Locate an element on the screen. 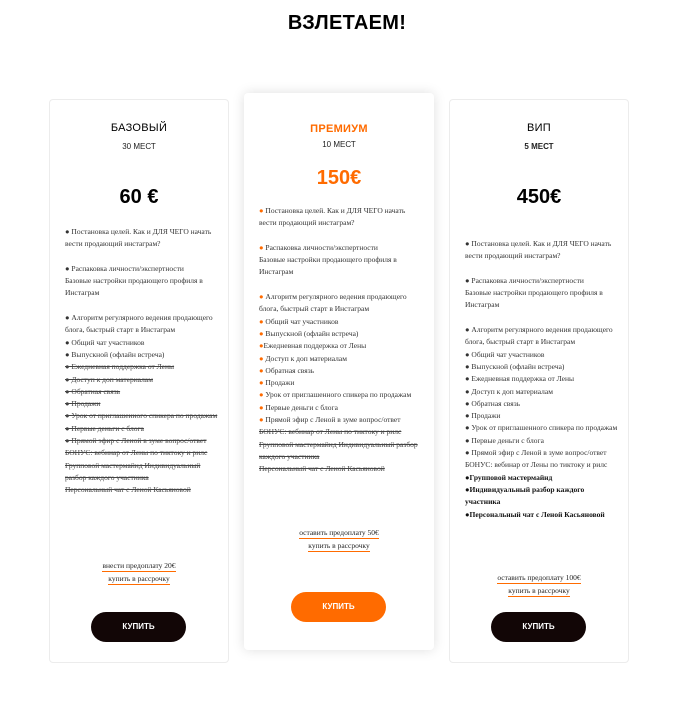  feature-item: ●Ежедневная поддержка от Лены is located at coordinates (313, 346).